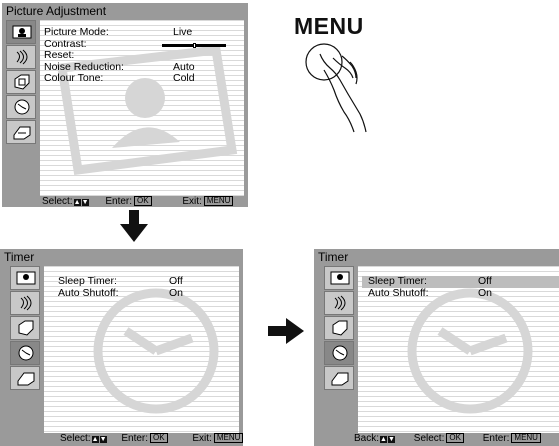 The width and height of the screenshot is (559, 446). I want to click on row-label: Colour Tone:, so click(74, 78).